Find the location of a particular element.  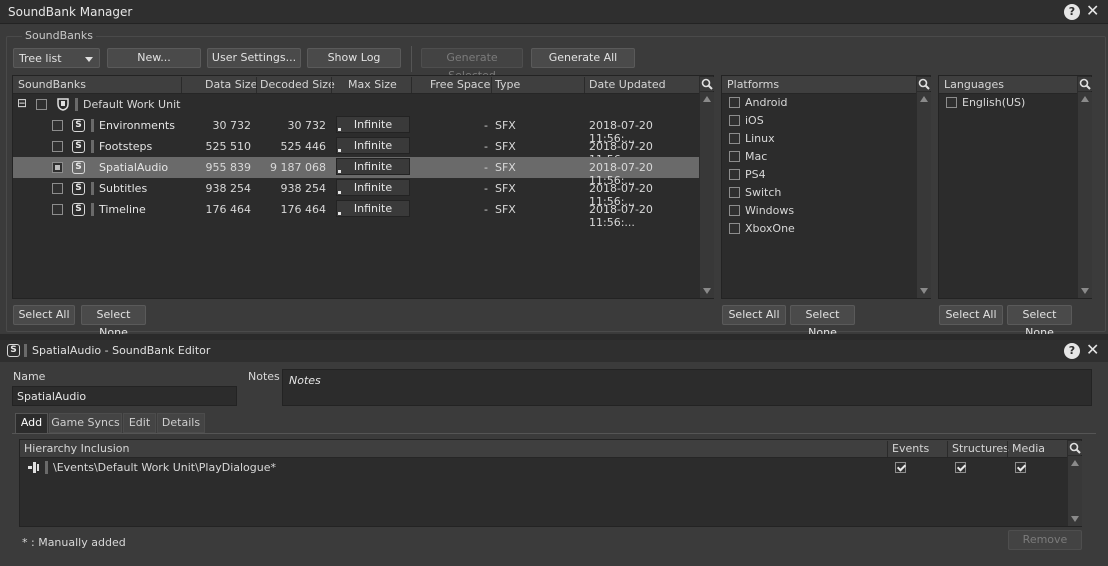

platform-label: Android is located at coordinates (766, 102).